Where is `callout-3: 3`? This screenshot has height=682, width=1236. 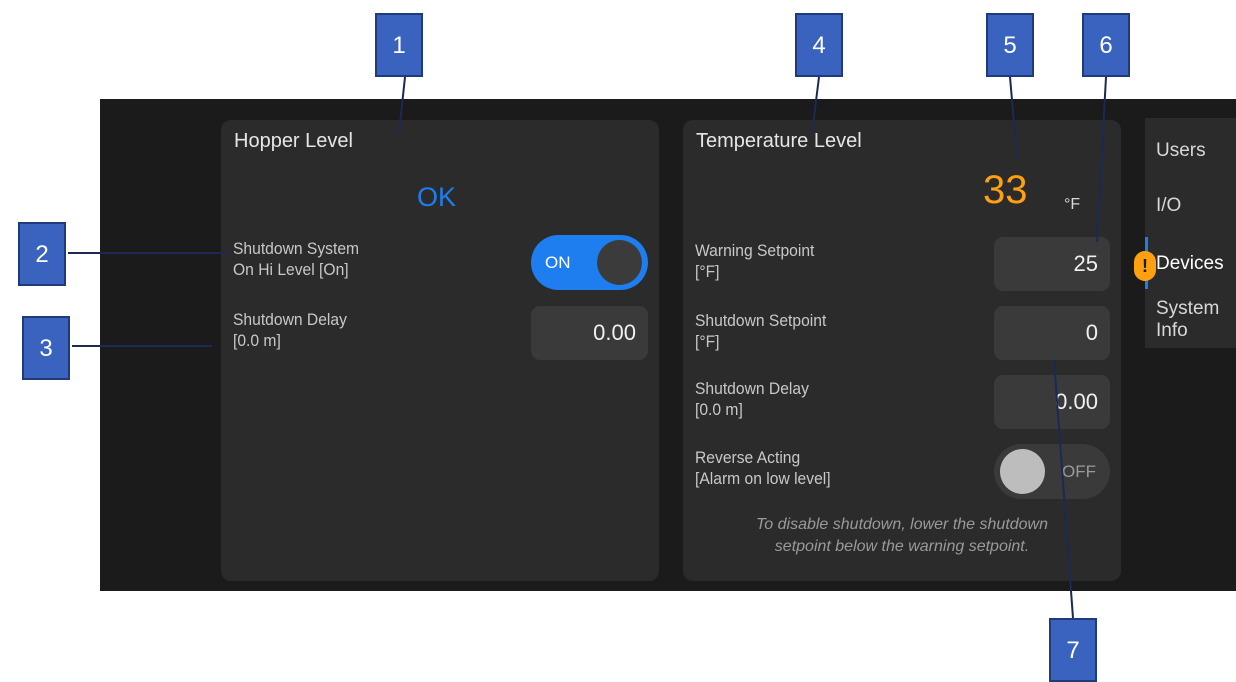 callout-3: 3 is located at coordinates (46, 348).